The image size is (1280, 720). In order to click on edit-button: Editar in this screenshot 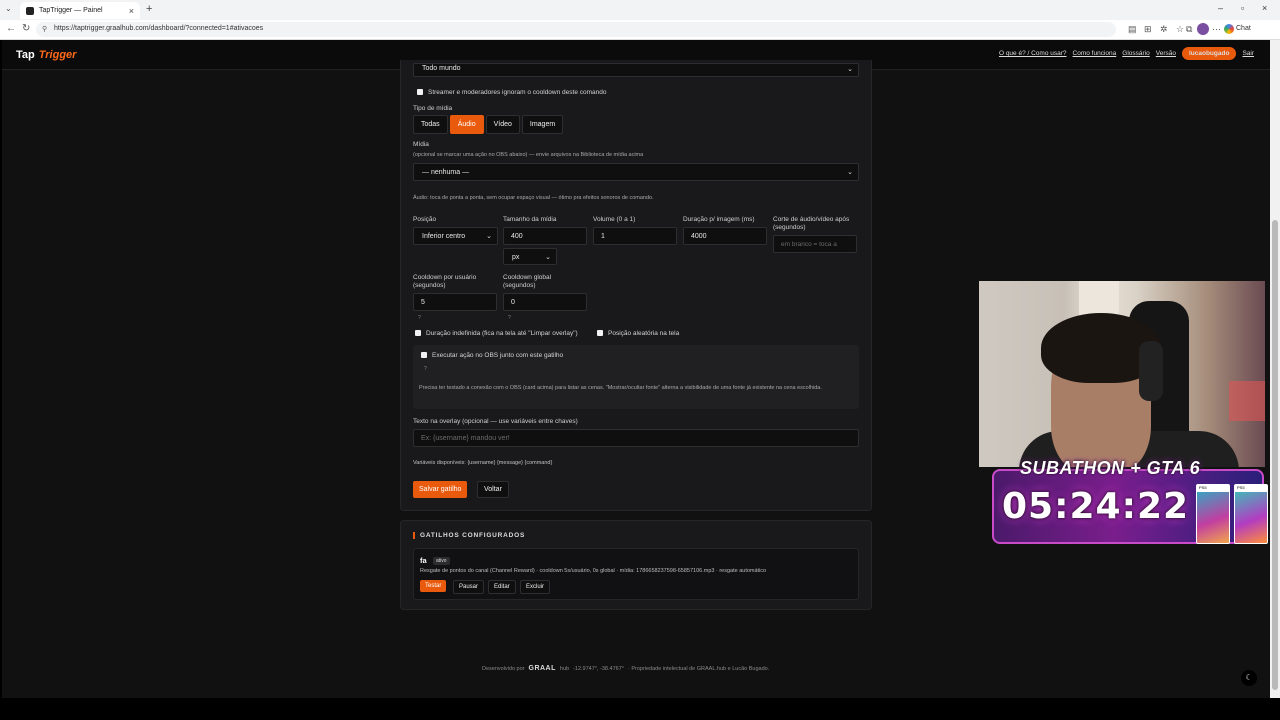, I will do `click(502, 587)`.